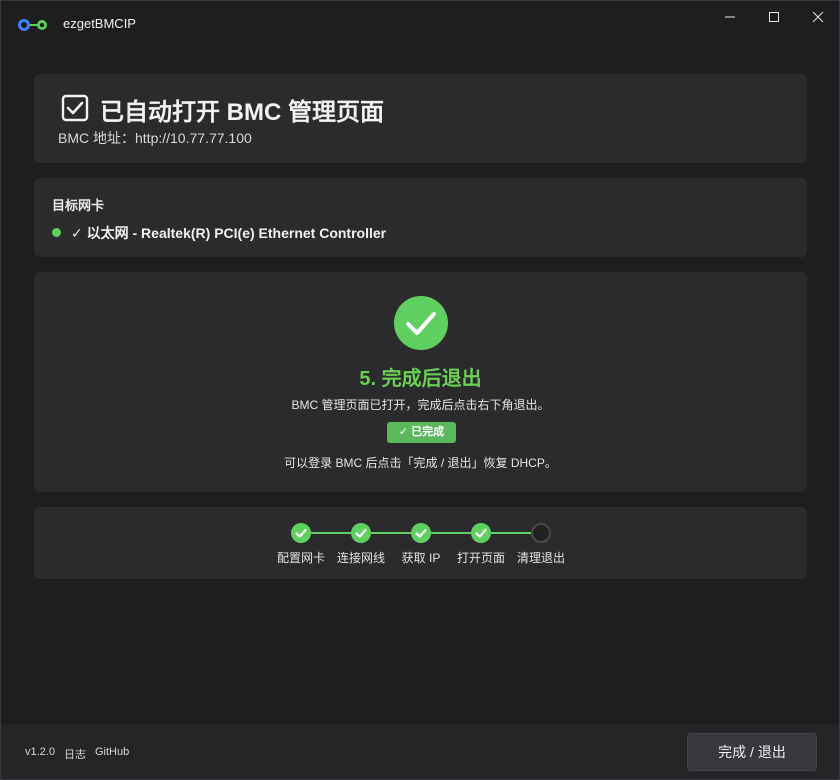  Describe the element at coordinates (155, 138) in the screenshot. I see `bmc-address: BMC 地址：http://10.77.77.100` at that location.